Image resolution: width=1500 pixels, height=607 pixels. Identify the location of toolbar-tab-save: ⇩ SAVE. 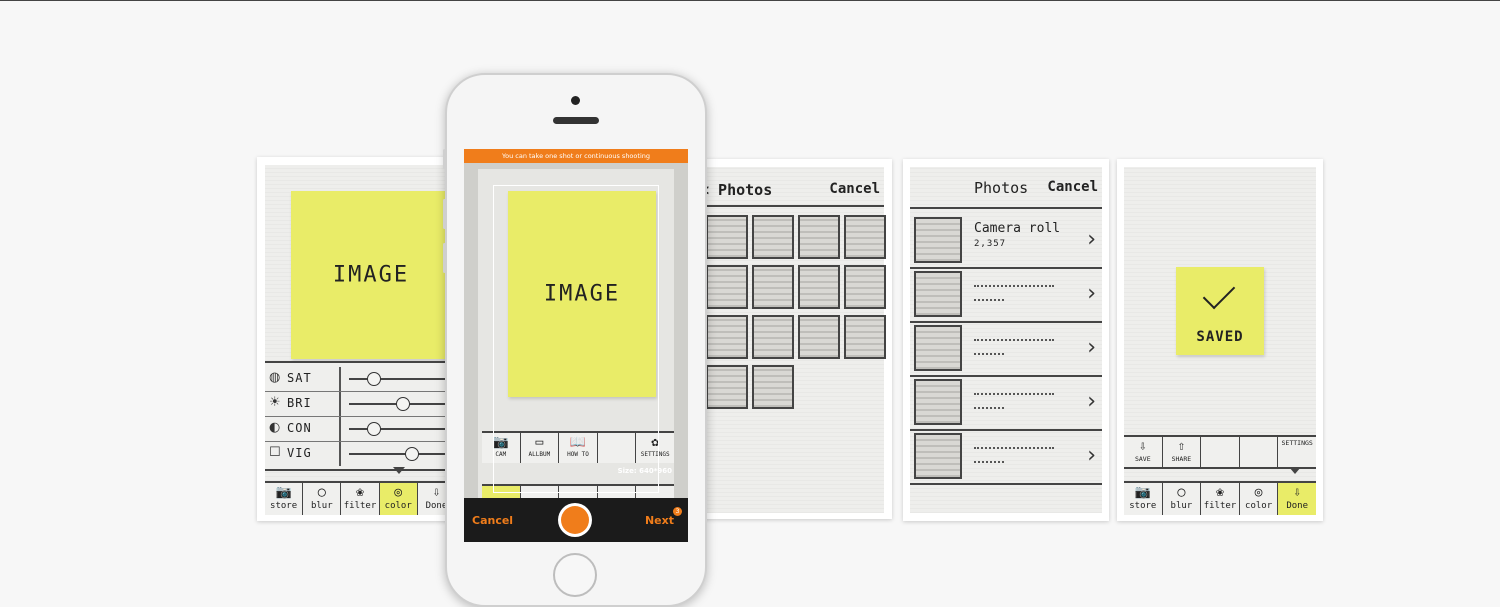
(1143, 452).